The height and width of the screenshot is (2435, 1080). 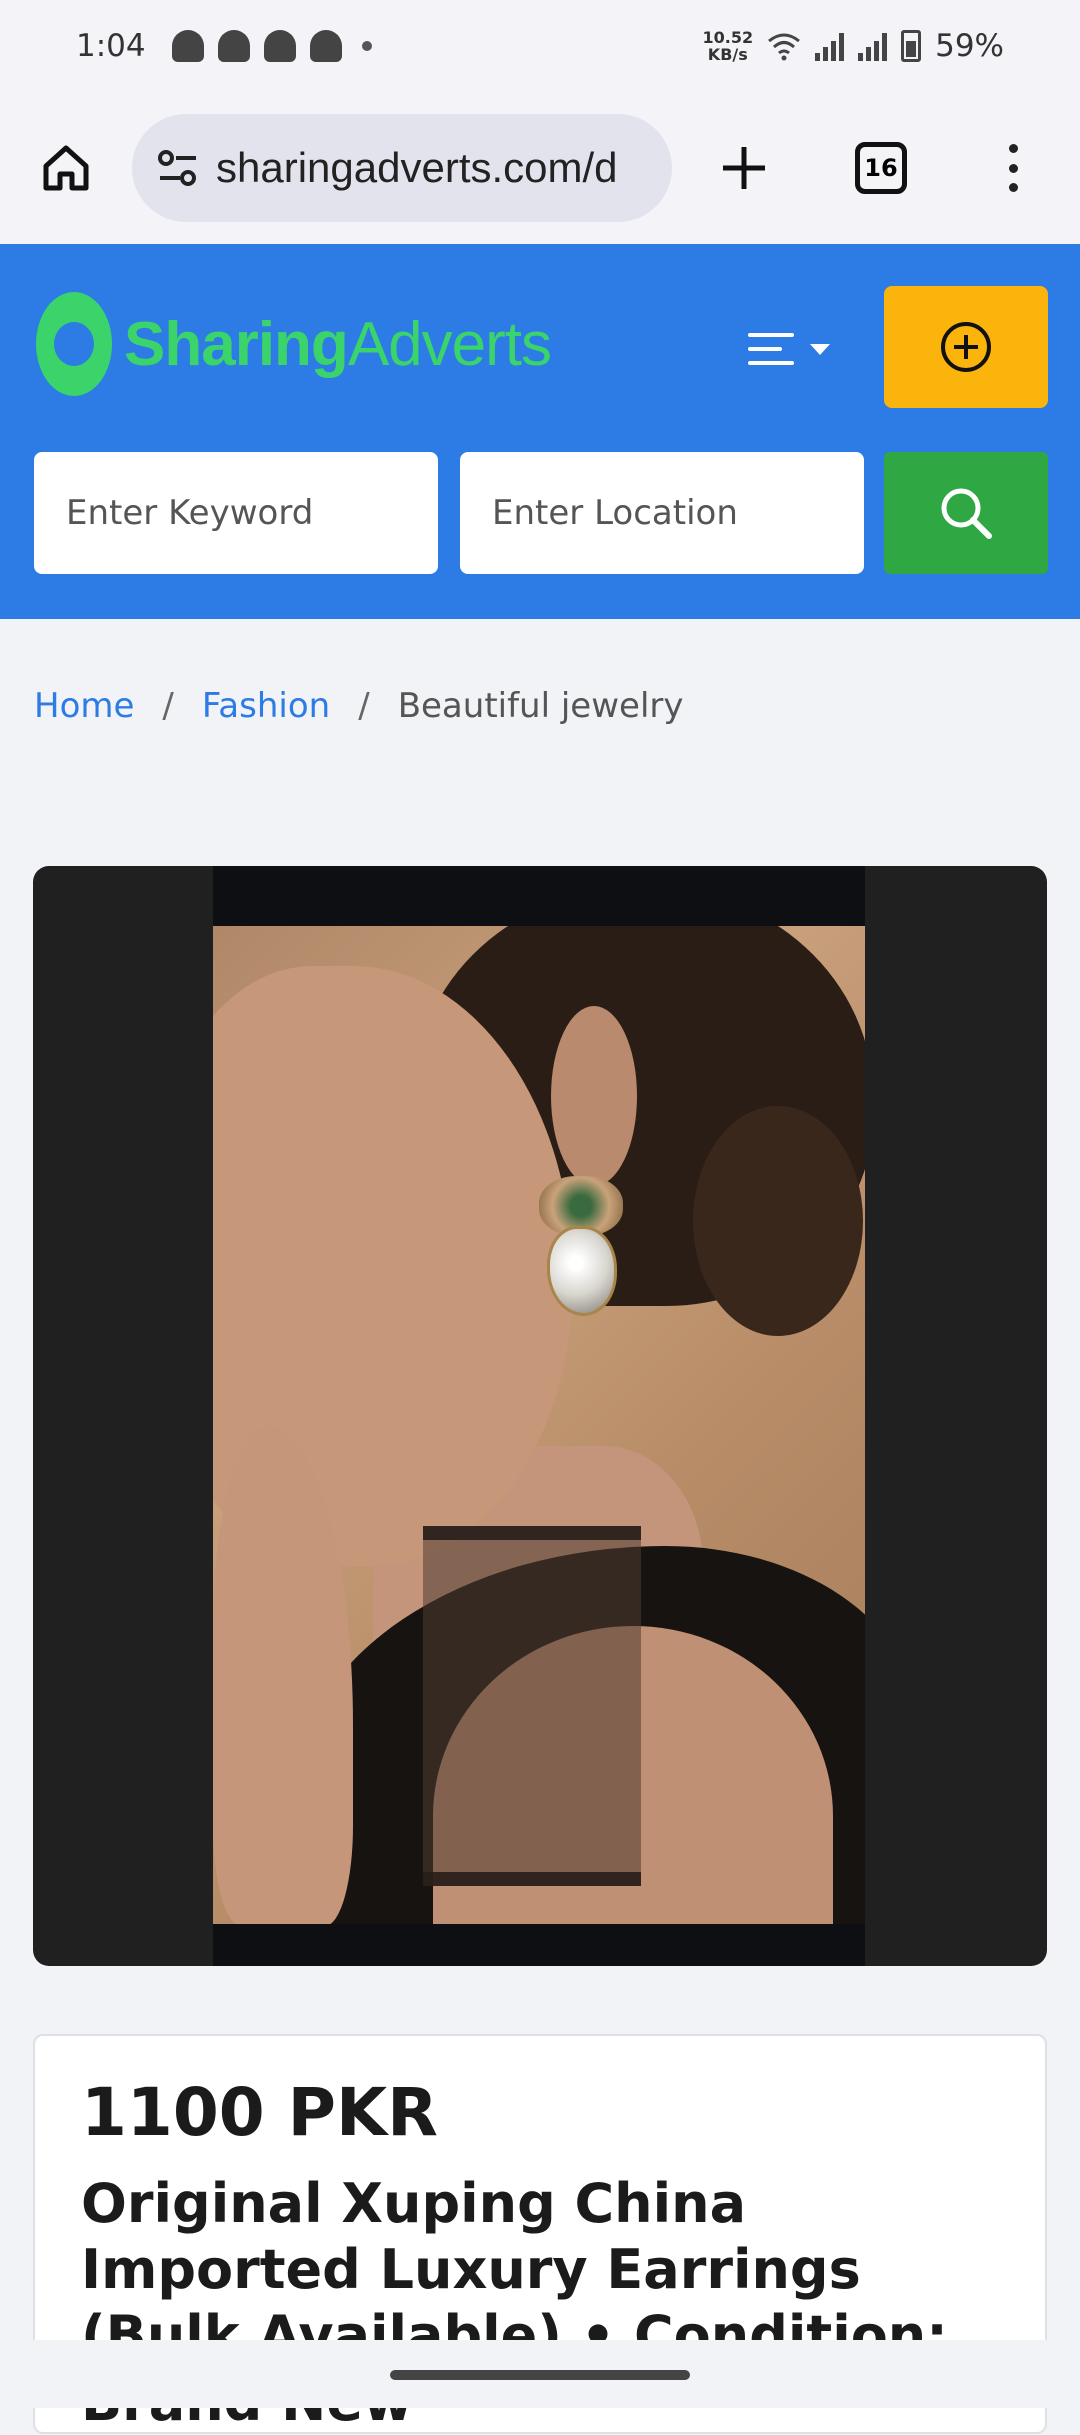 I want to click on more-vert-icon, so click(x=1013, y=148).